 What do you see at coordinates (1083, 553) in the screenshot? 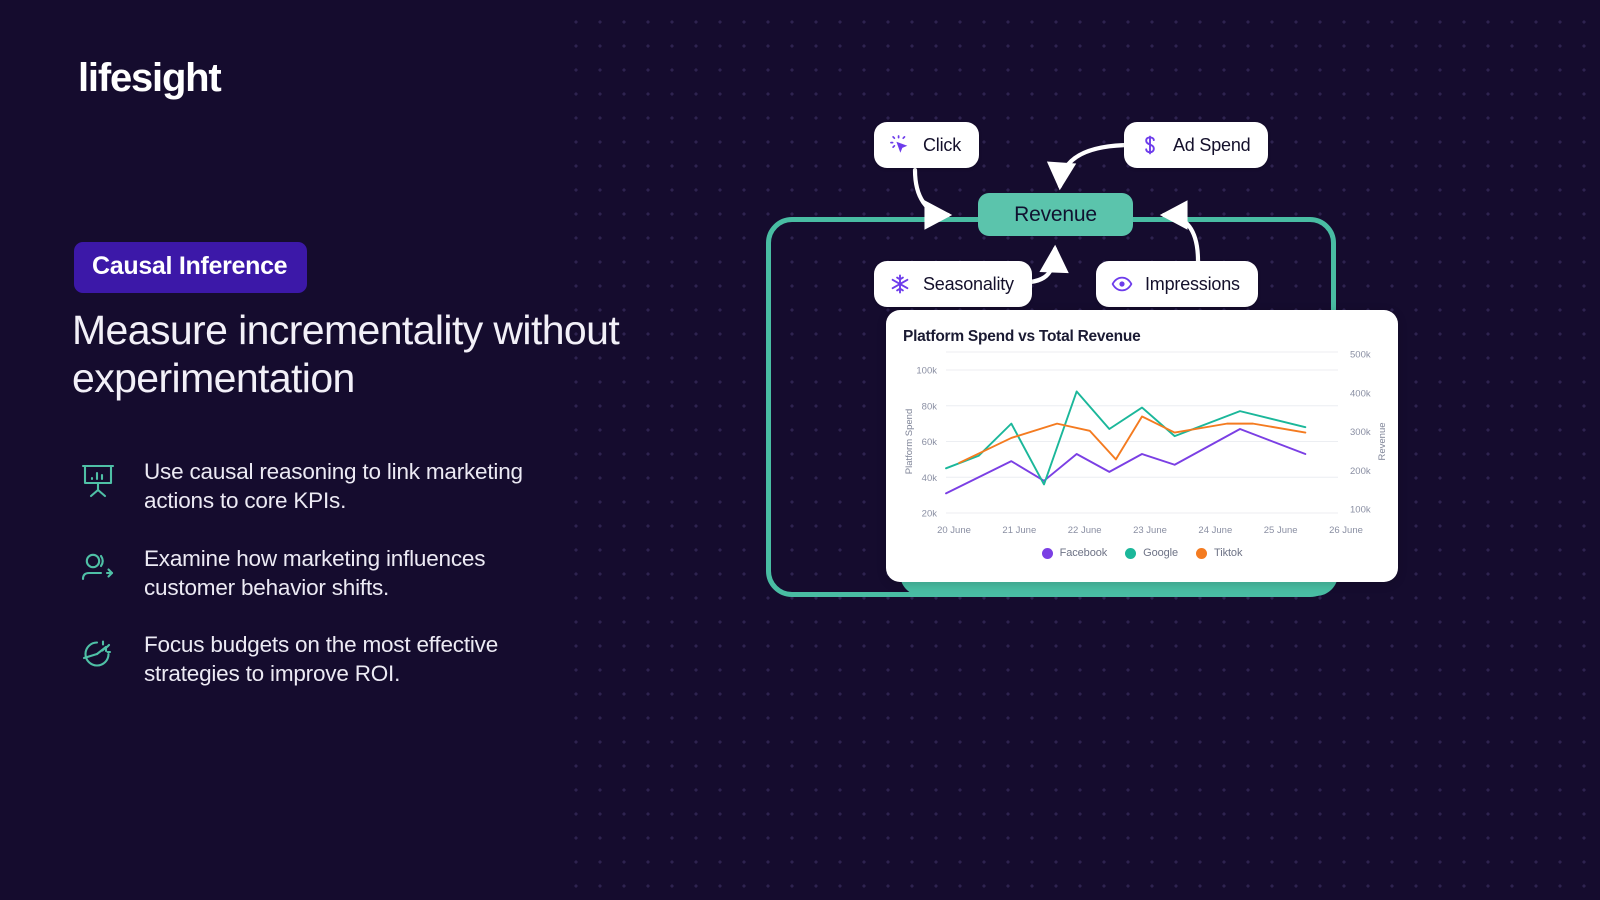
I see `legend-label: Facebook` at bounding box center [1083, 553].